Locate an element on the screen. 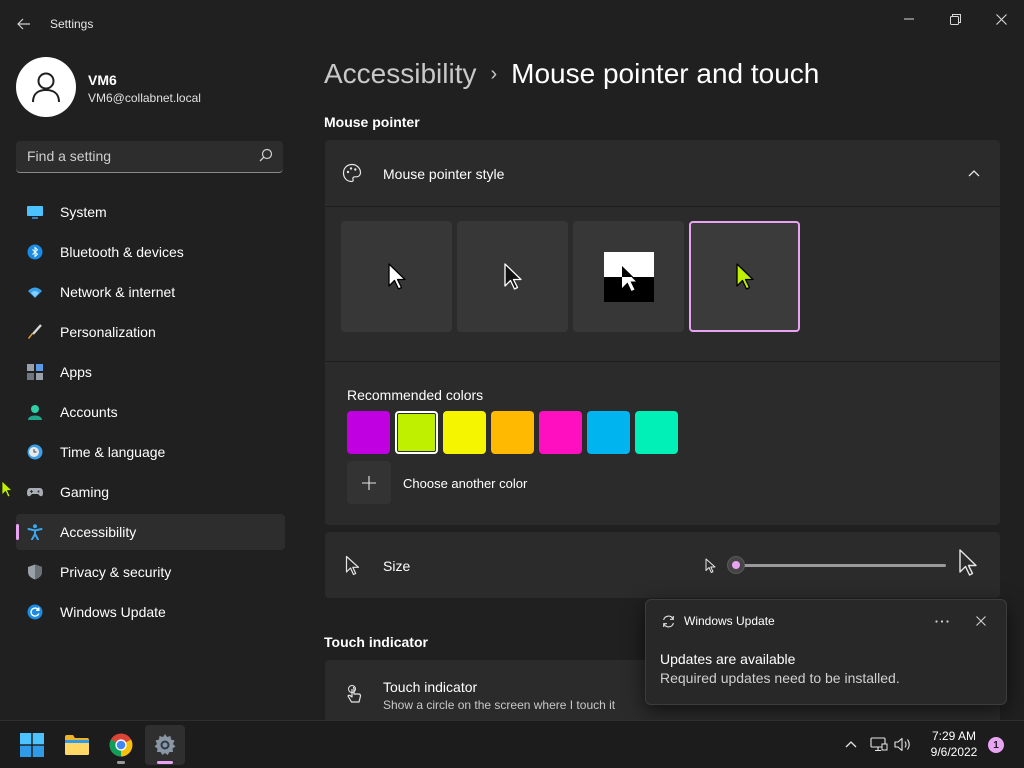 The height and width of the screenshot is (768, 1024). minimize-icon is located at coordinates (909, 19).